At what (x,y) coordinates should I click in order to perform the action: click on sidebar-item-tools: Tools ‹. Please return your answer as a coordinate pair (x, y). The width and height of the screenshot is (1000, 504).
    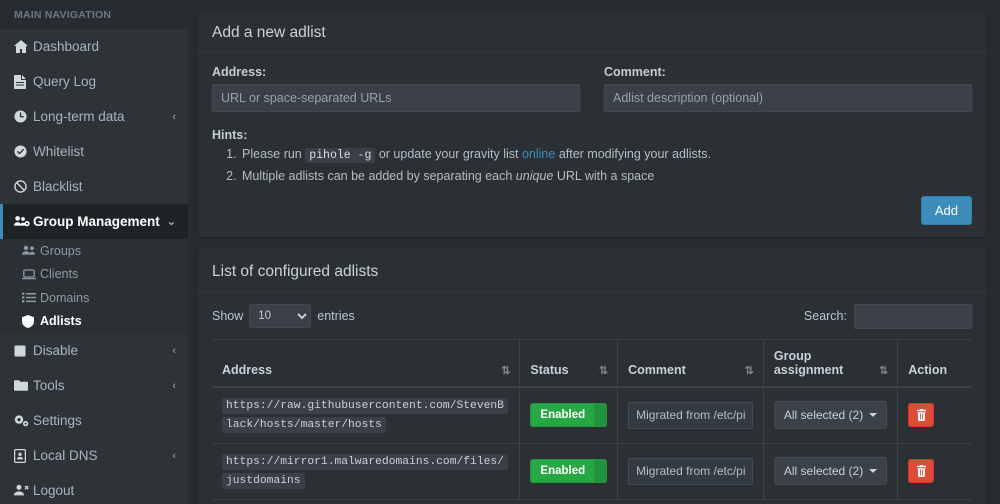
    Looking at the image, I should click on (94, 385).